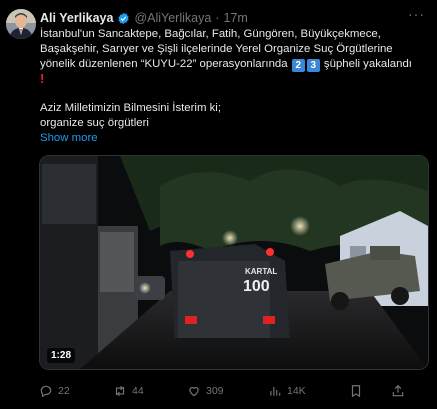 This screenshot has height=409, width=437. I want to click on share-button, so click(398, 391).